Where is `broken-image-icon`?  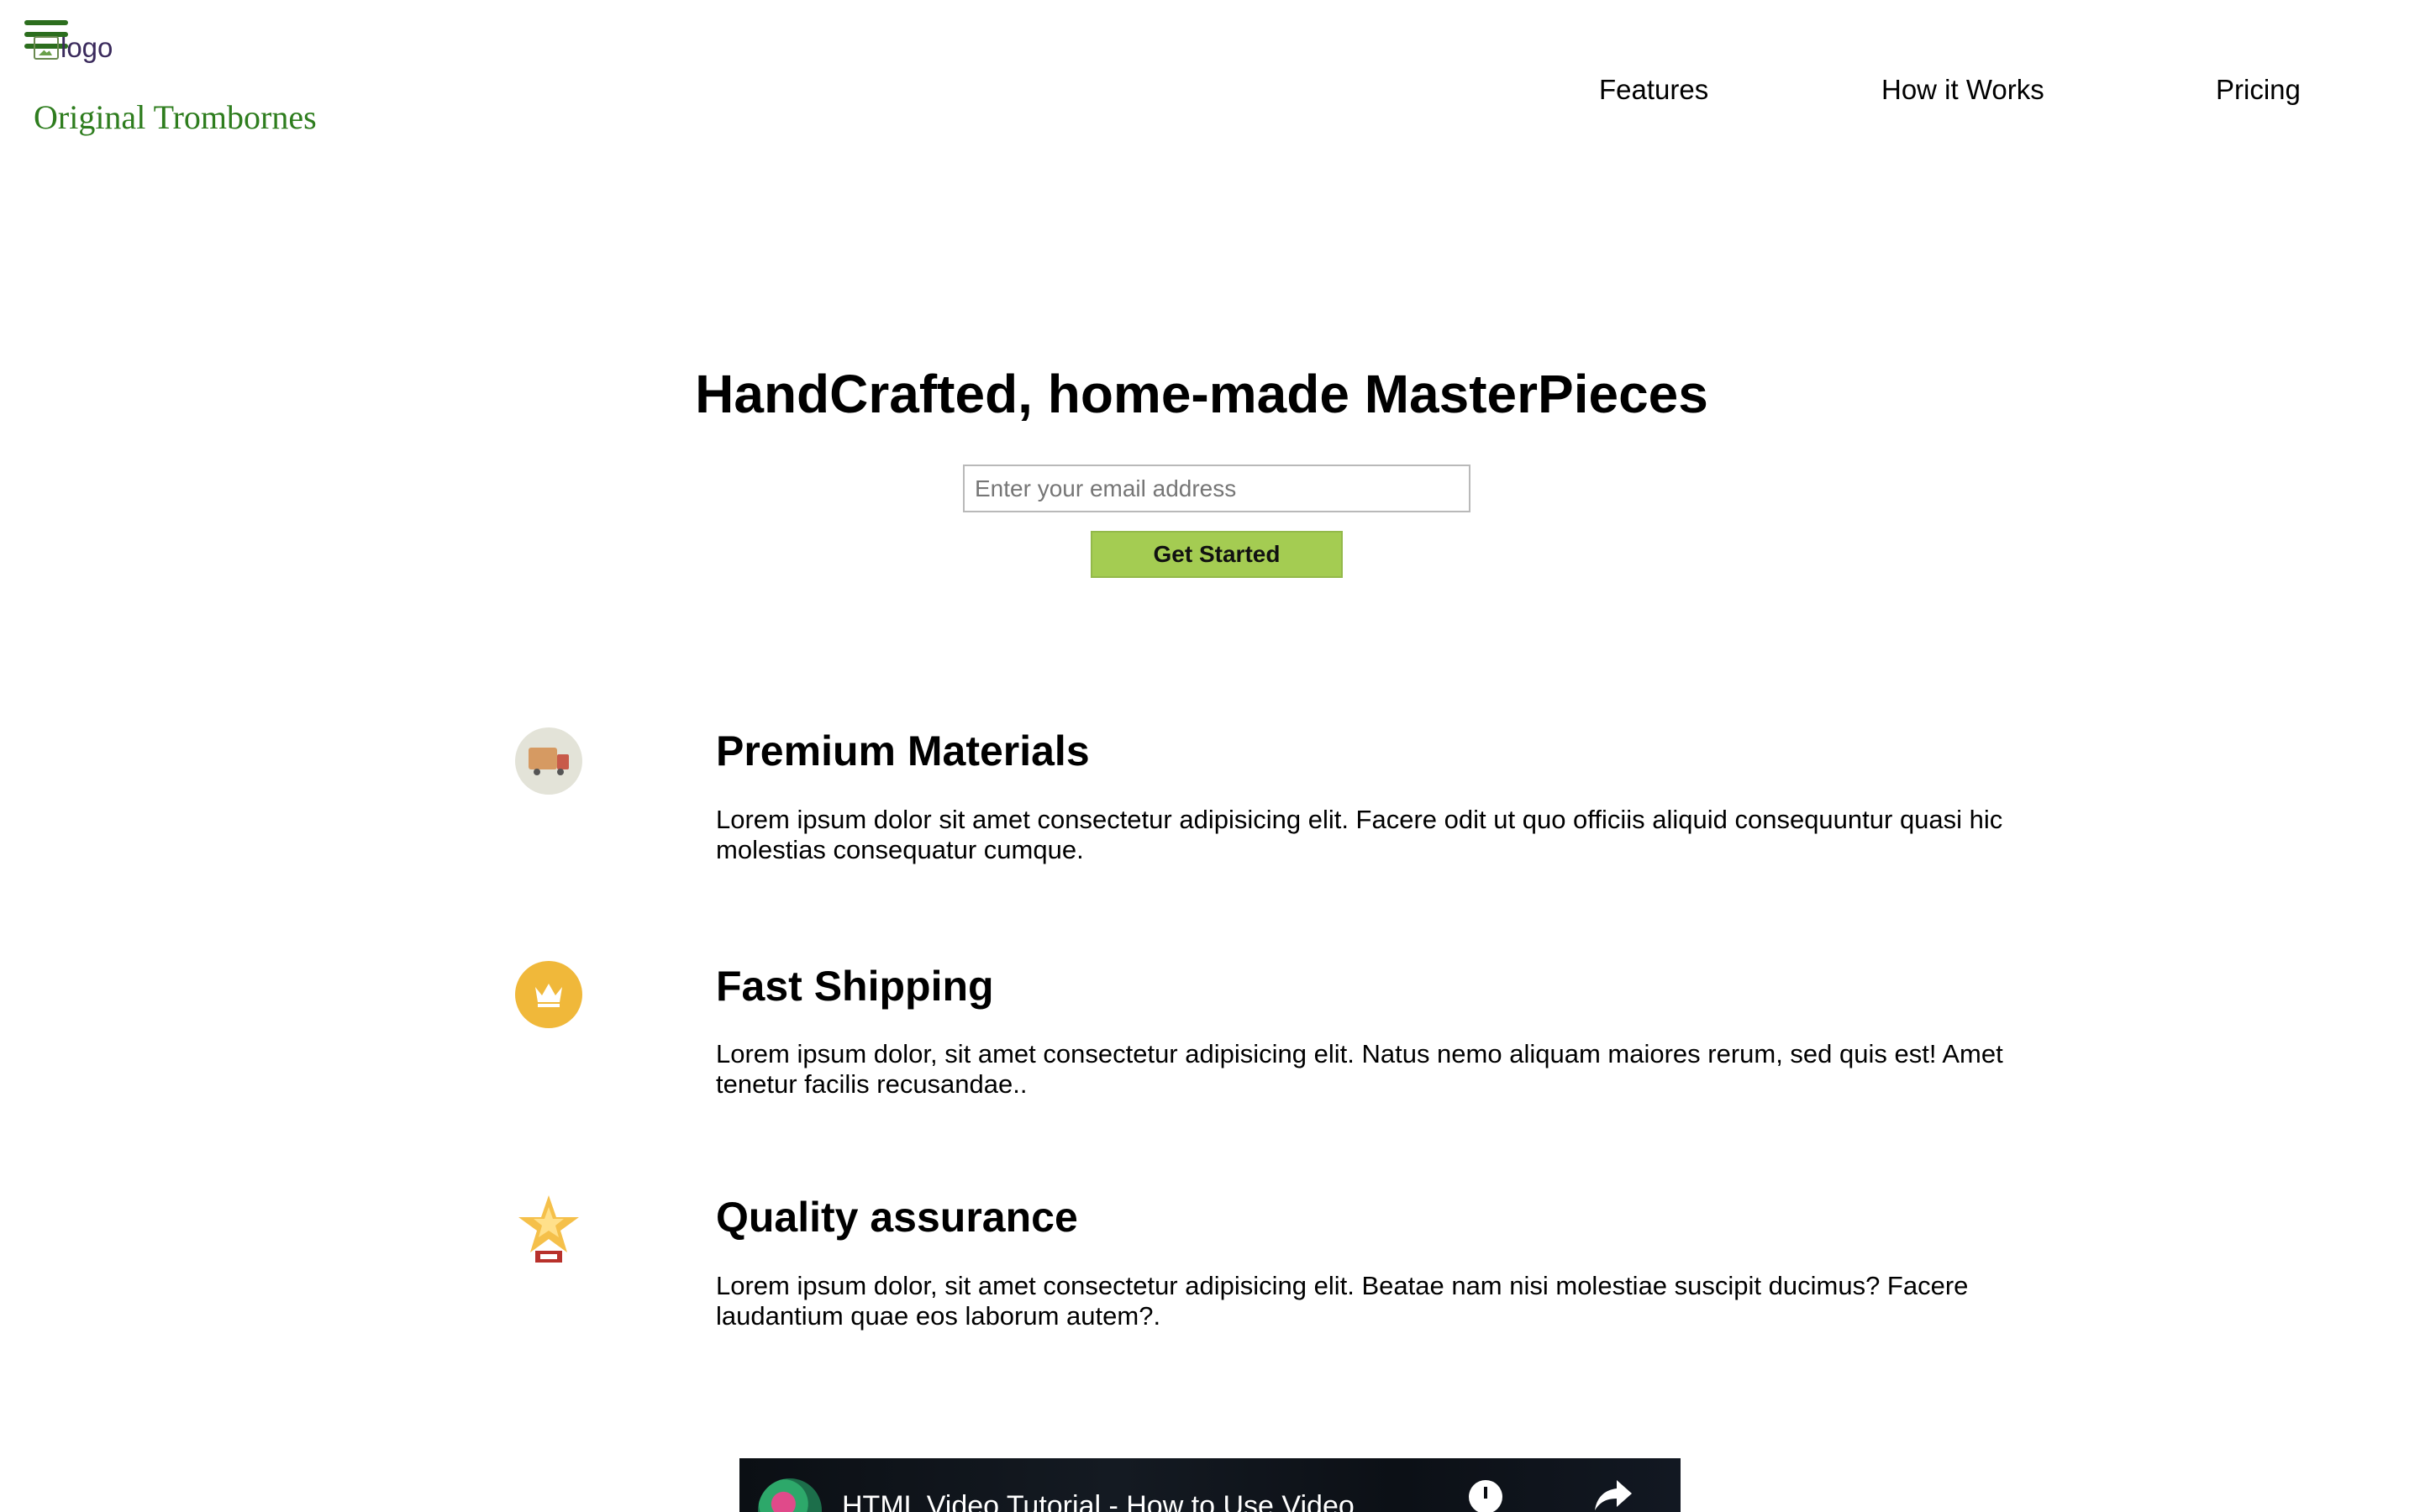
broken-image-icon is located at coordinates (46, 48).